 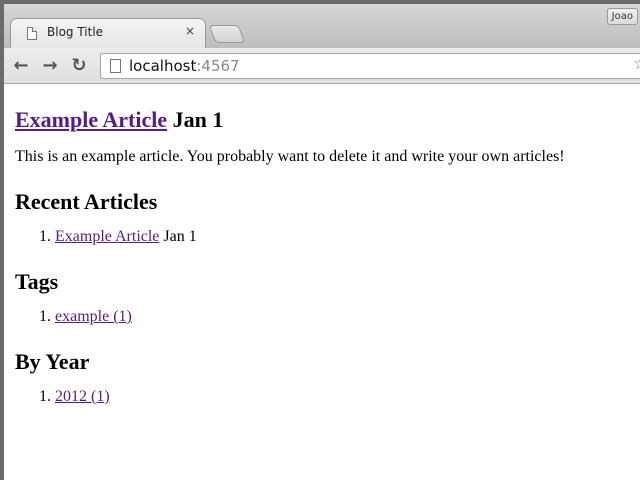 What do you see at coordinates (636, 64) in the screenshot?
I see `bookmark-star-icon: ☆` at bounding box center [636, 64].